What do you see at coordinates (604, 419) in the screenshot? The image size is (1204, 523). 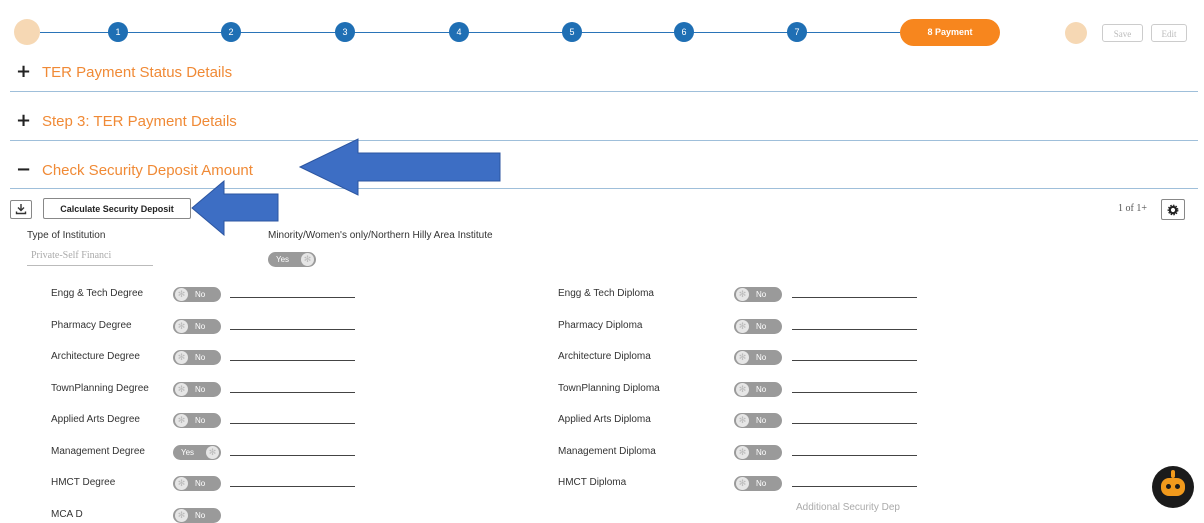 I see `row-label: Applied Arts Diploma` at bounding box center [604, 419].